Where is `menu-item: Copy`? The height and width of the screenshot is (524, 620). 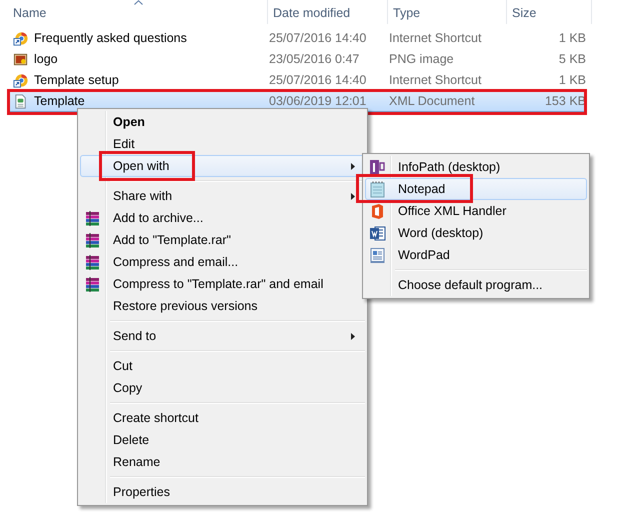 menu-item: Copy is located at coordinates (222, 388).